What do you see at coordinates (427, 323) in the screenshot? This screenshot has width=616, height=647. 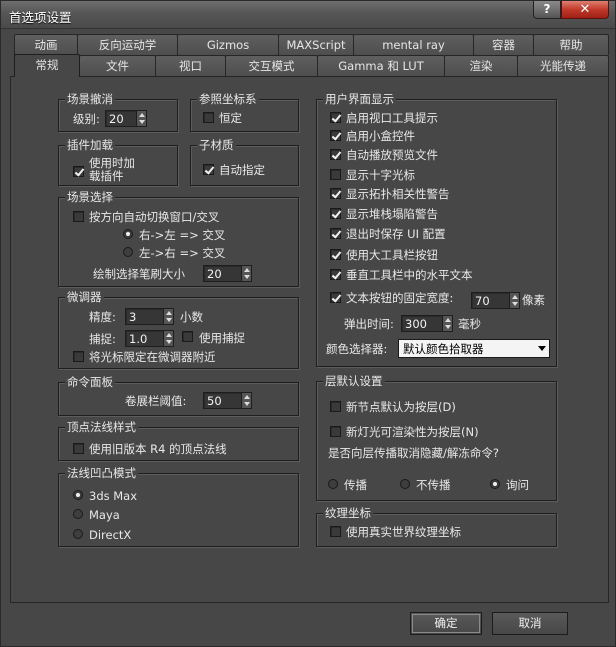 I see `flyout-time-spinner: 300` at bounding box center [427, 323].